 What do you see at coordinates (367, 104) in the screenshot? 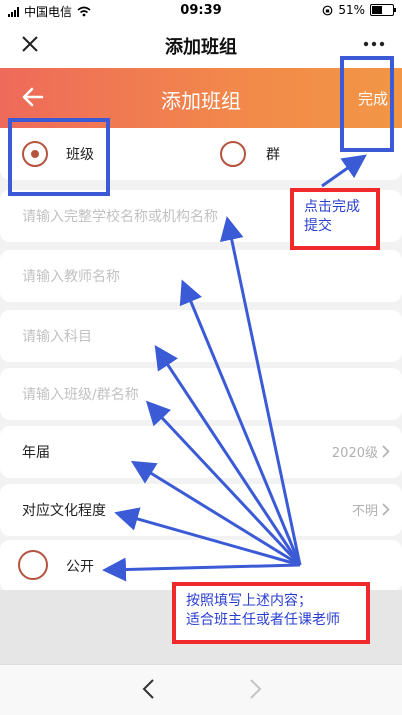
I see `annotation-highlight-done` at bounding box center [367, 104].